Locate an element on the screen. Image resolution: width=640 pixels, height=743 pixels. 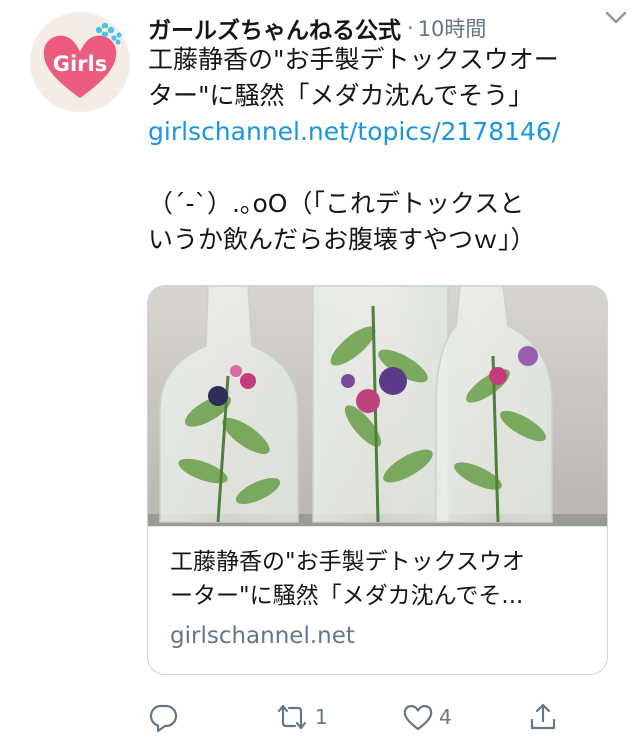
retweet-icon is located at coordinates (292, 717).